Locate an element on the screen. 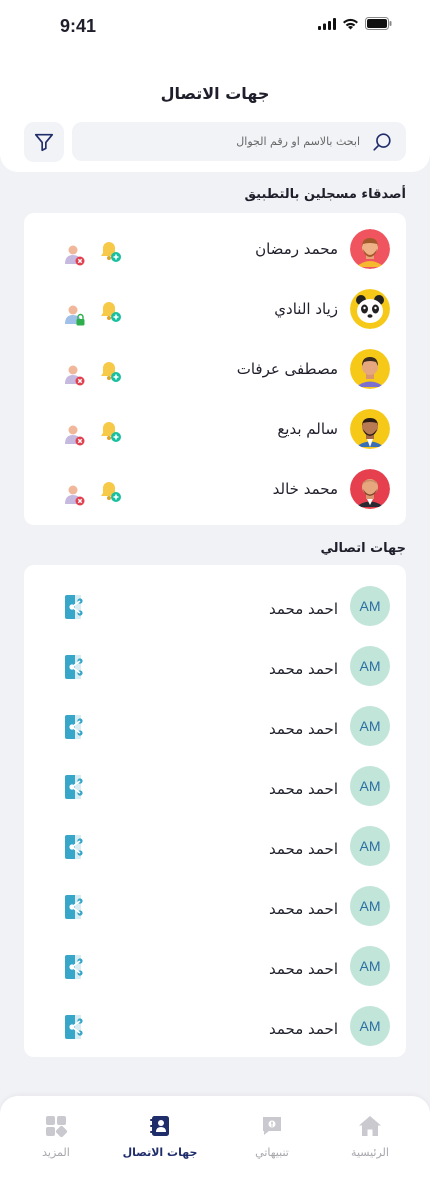 This screenshot has width=430, height=1177. wifi-icon is located at coordinates (350, 23).